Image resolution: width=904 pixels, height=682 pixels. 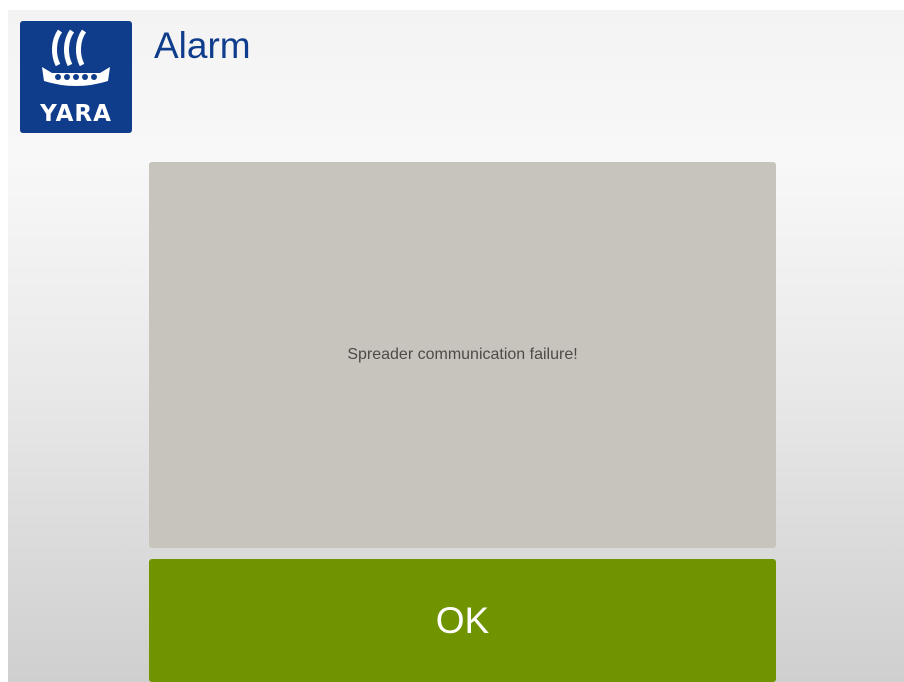 What do you see at coordinates (76, 114) in the screenshot?
I see `logo-text: YARA` at bounding box center [76, 114].